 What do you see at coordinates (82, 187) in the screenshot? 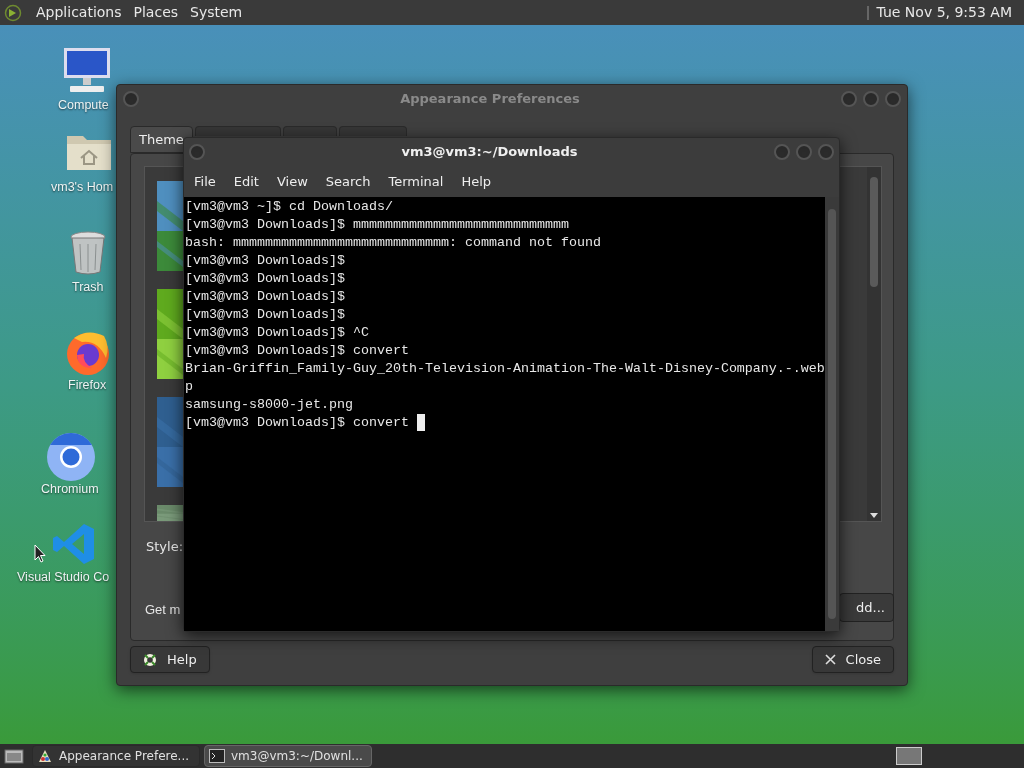
I see `desktop-icon-label: vm3's Hom` at bounding box center [82, 187].